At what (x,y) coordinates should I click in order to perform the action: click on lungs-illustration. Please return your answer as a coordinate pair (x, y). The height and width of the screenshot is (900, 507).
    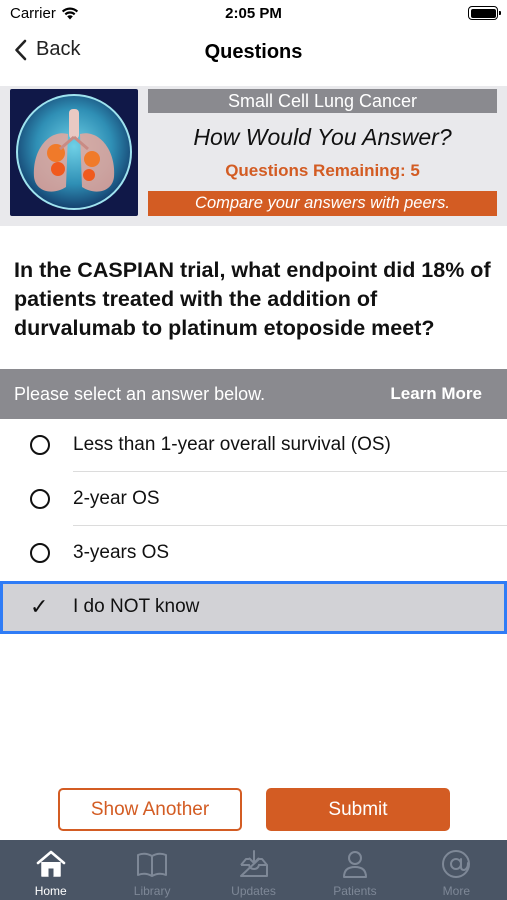
    Looking at the image, I should click on (74, 152).